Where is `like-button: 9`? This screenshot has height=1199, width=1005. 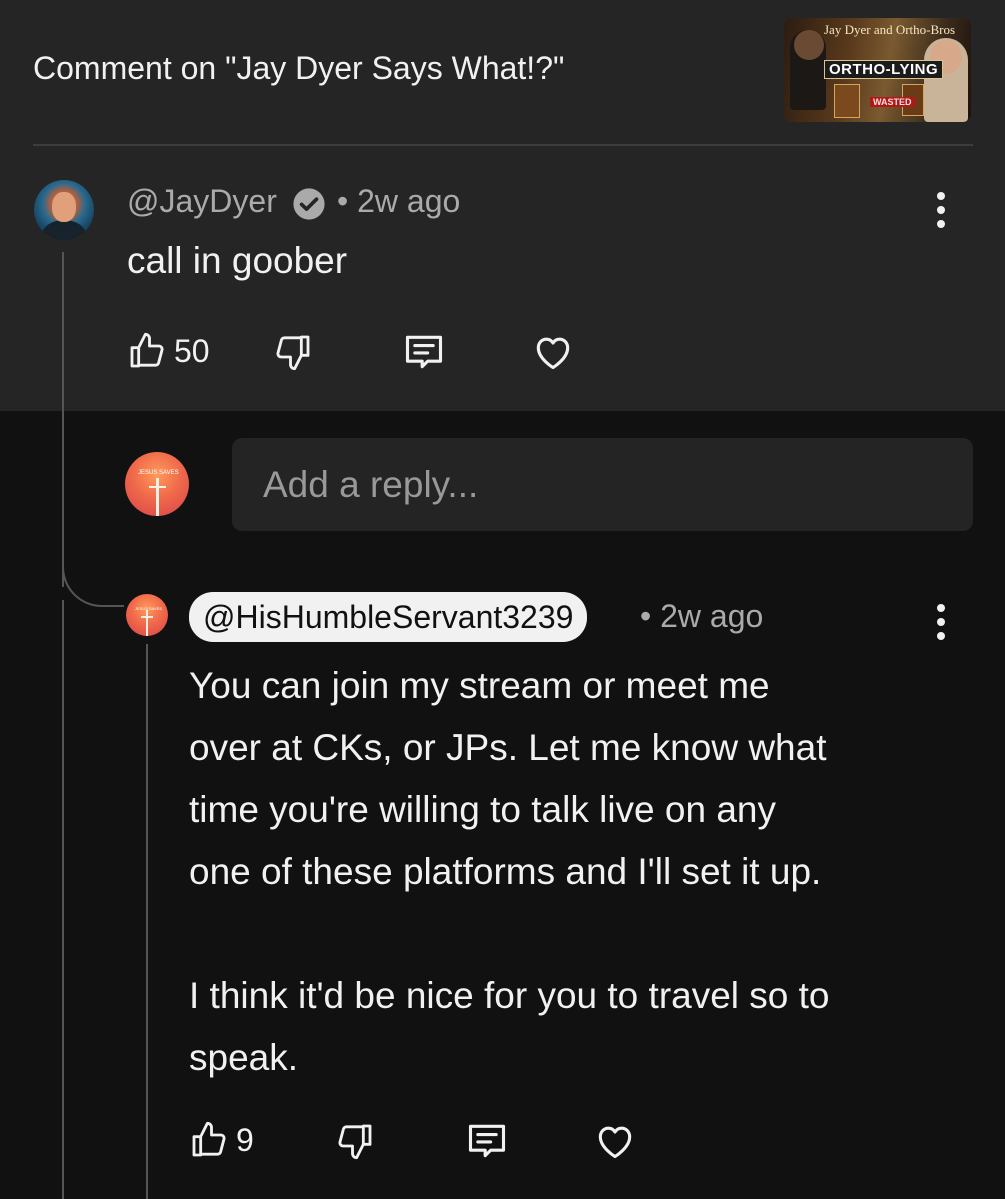
like-button: 9 is located at coordinates (221, 1140).